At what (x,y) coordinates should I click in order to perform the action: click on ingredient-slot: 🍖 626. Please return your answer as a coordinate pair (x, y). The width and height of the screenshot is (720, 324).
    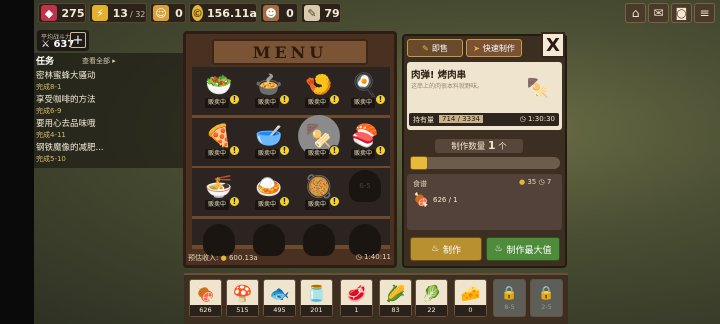
    Looking at the image, I should click on (205, 298).